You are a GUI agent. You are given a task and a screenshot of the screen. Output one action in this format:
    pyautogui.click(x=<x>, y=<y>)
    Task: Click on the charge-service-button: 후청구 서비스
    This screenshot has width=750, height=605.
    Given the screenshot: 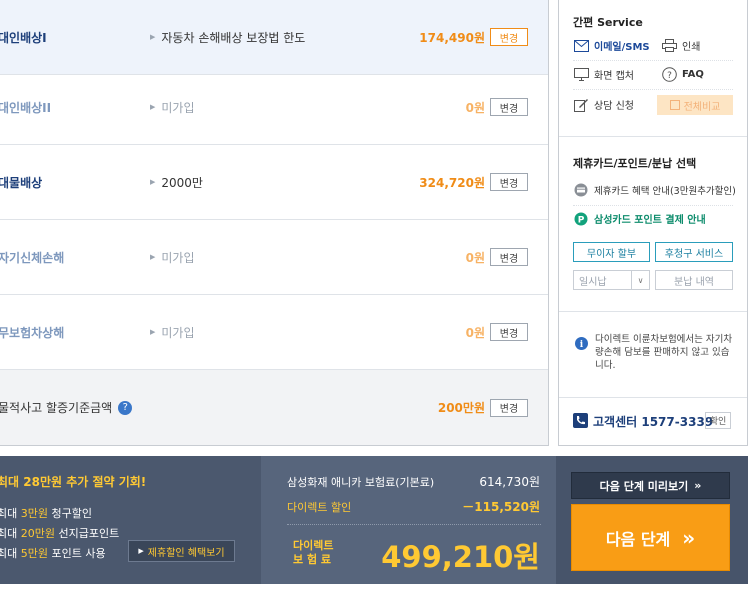 What is the action you would take?
    pyautogui.click(x=694, y=252)
    